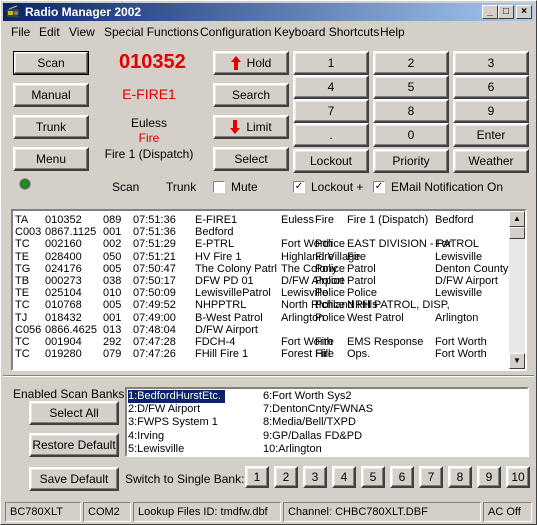 The image size is (537, 525). Describe the element at coordinates (517, 290) in the screenshot. I see `log-scrollbar: ▲ ▼` at that location.